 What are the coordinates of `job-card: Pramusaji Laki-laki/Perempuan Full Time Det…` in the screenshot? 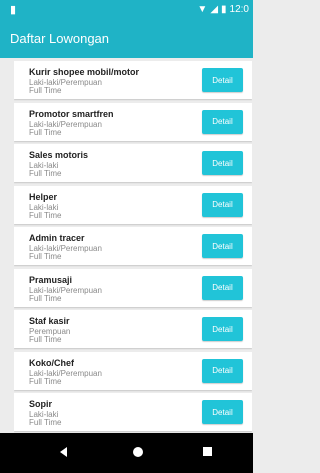 It's located at (133, 287).